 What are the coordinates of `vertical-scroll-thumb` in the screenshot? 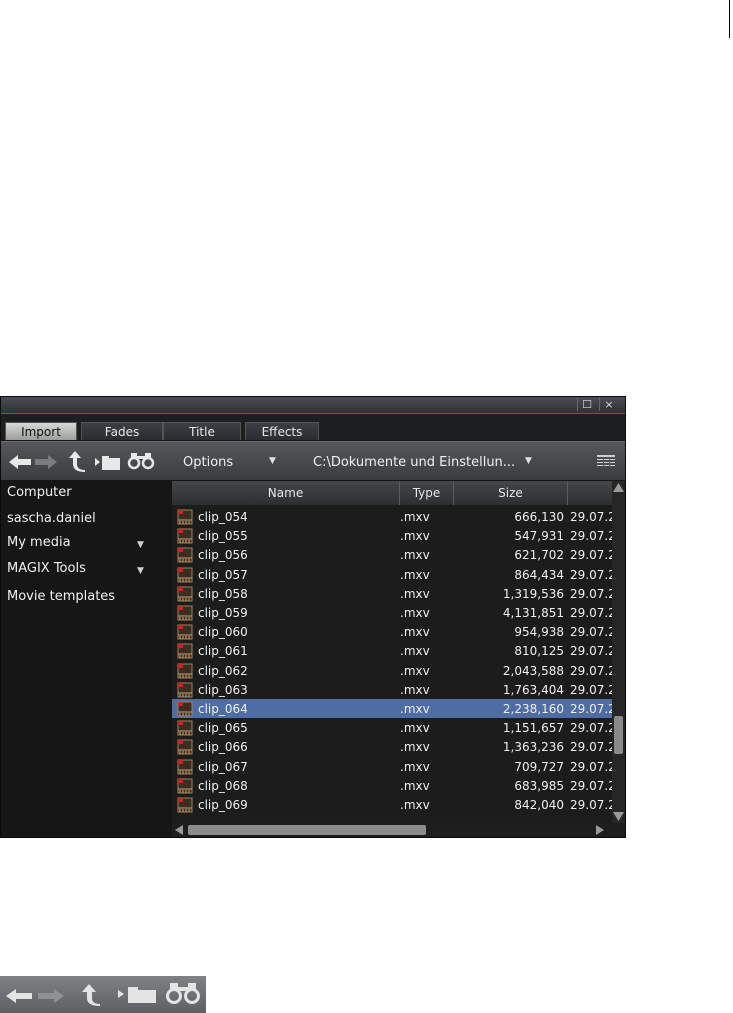 It's located at (618, 735).